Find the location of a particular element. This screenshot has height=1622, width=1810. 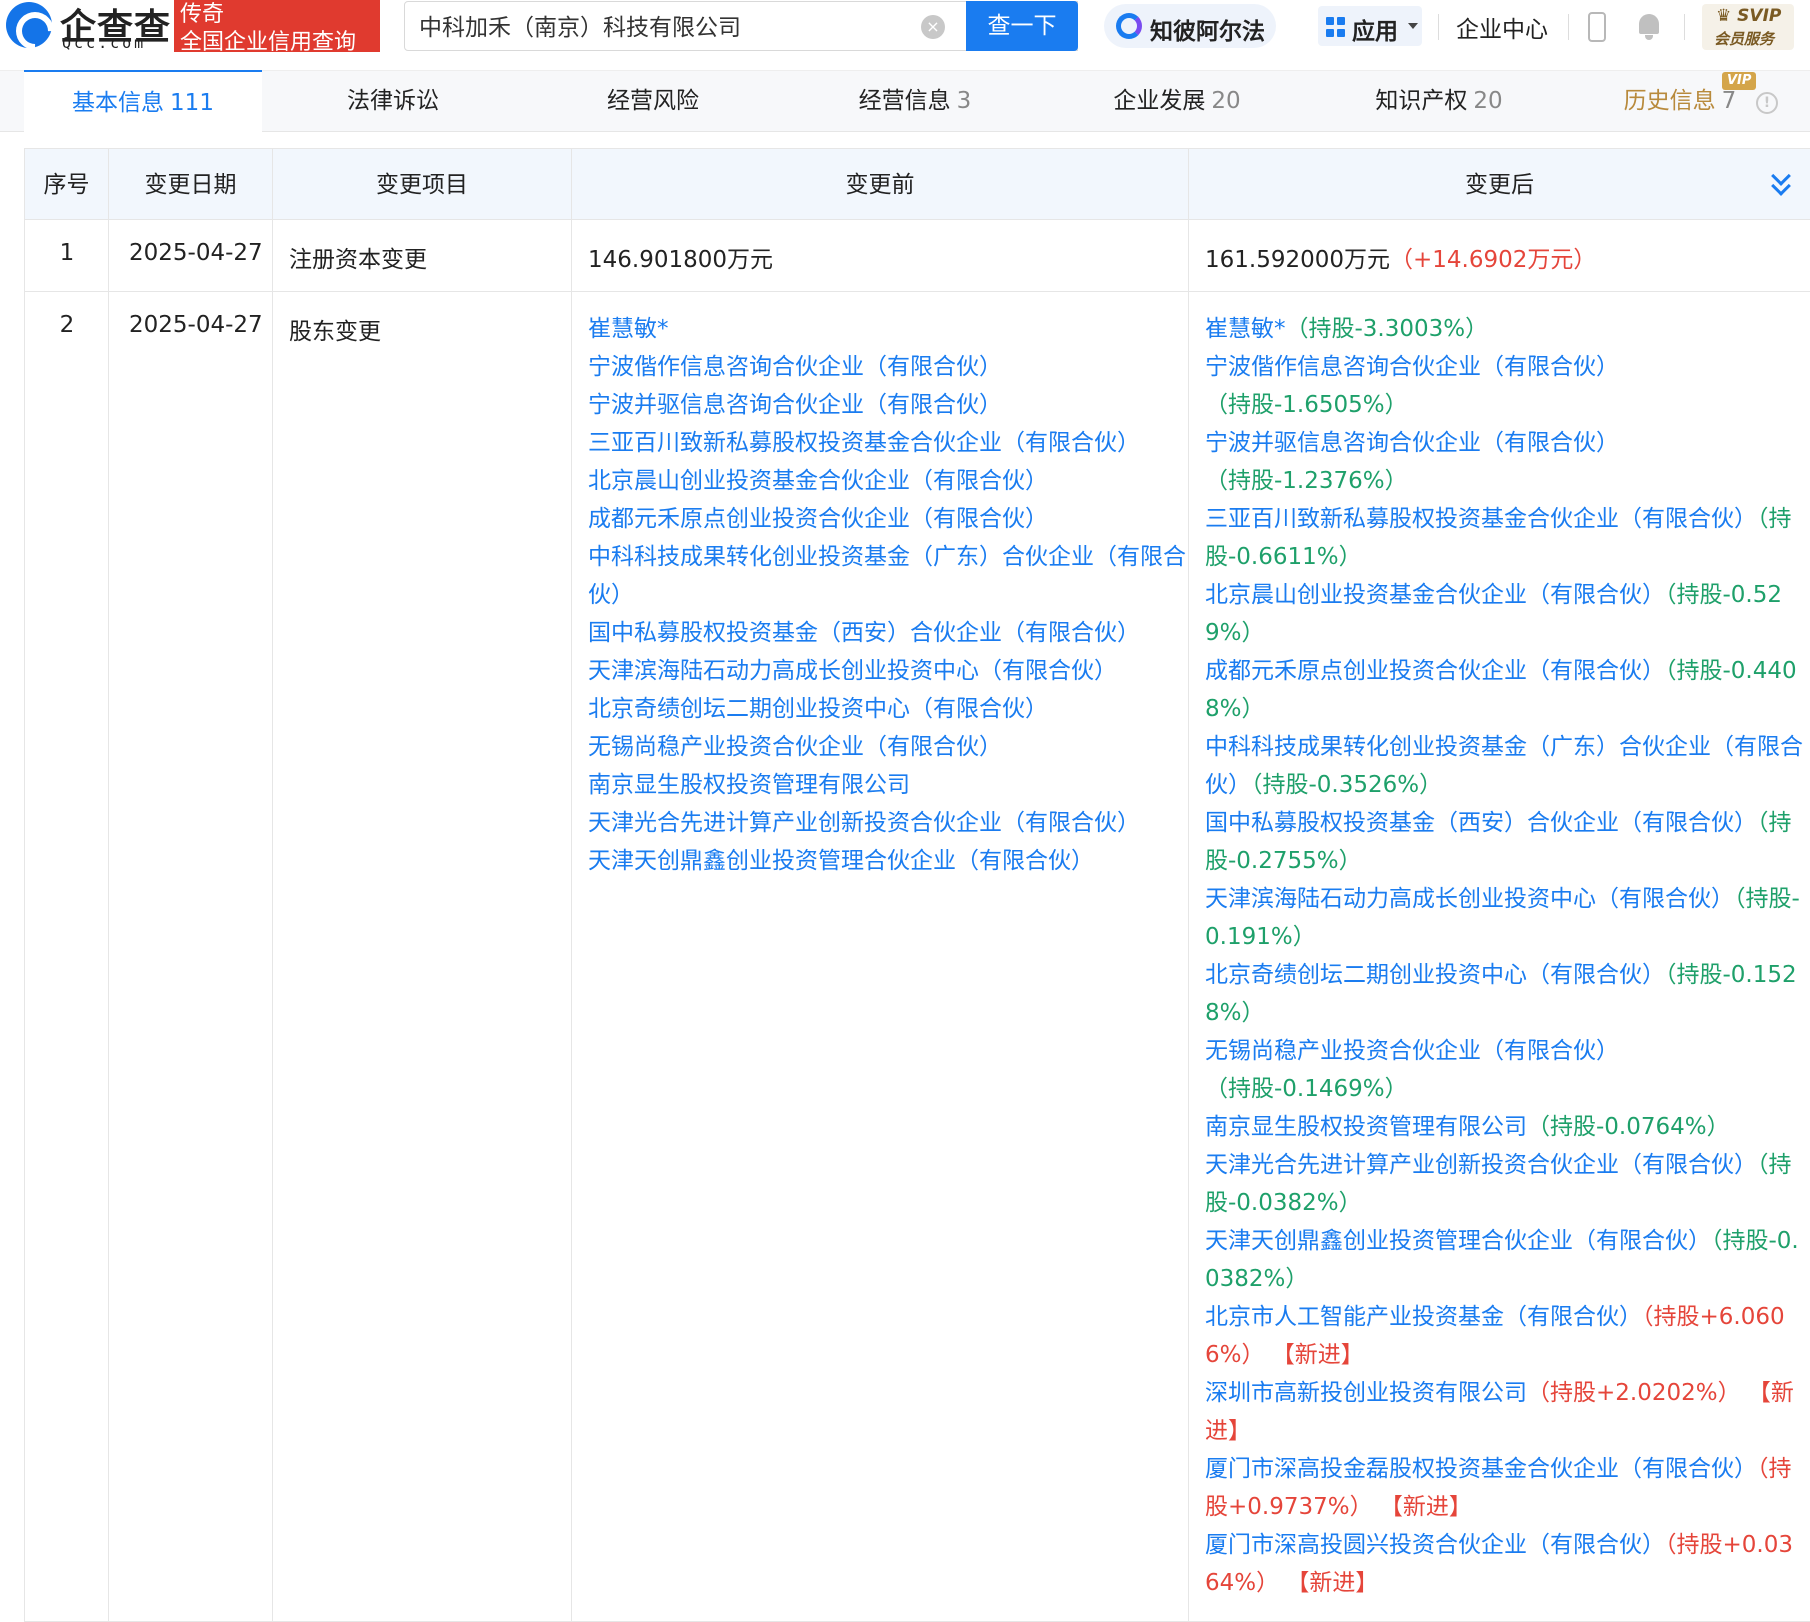

search-button: 查一下 is located at coordinates (1022, 26).